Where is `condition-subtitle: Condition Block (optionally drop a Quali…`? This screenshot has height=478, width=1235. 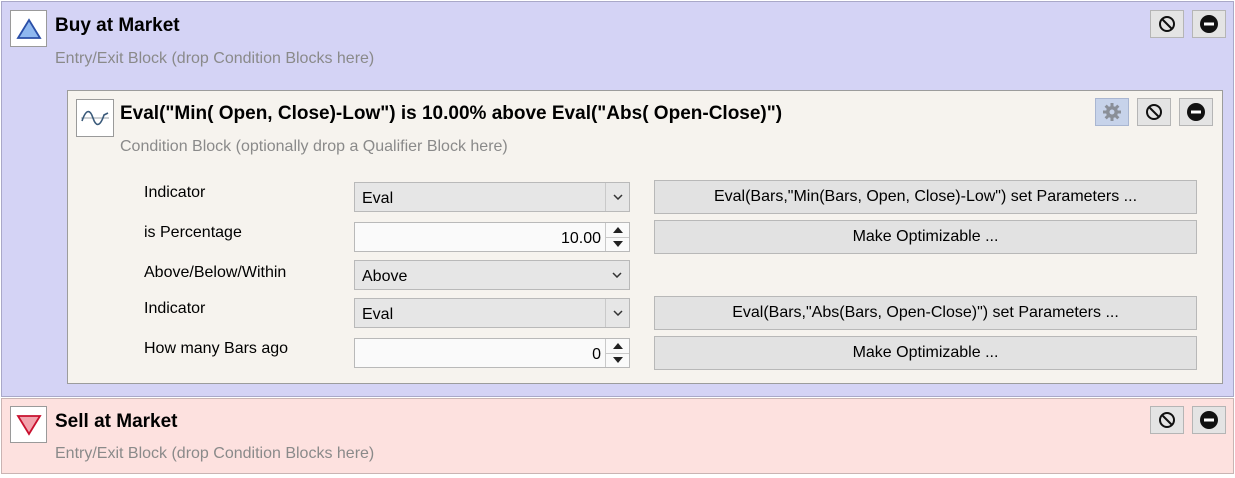 condition-subtitle: Condition Block (optionally drop a Quali… is located at coordinates (314, 146).